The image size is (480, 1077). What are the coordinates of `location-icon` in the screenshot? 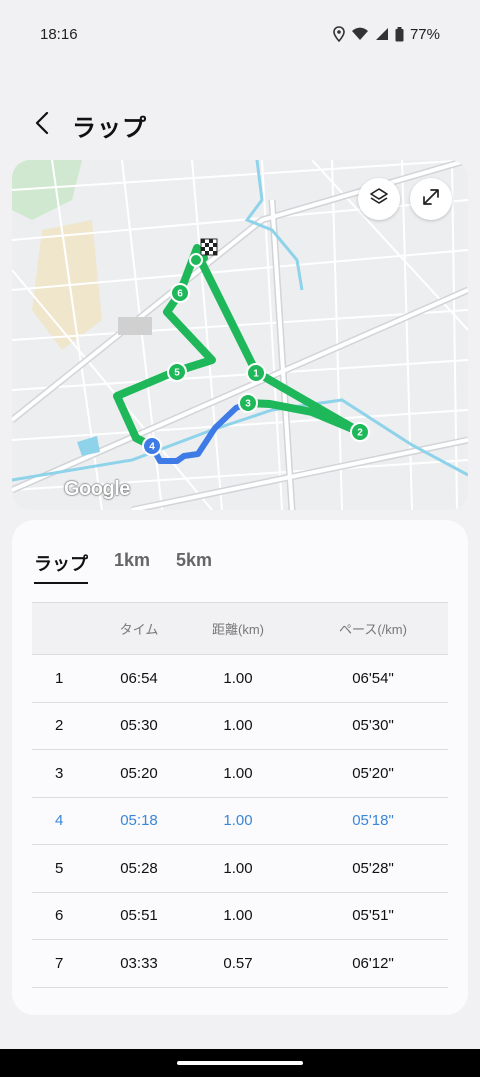 It's located at (339, 34).